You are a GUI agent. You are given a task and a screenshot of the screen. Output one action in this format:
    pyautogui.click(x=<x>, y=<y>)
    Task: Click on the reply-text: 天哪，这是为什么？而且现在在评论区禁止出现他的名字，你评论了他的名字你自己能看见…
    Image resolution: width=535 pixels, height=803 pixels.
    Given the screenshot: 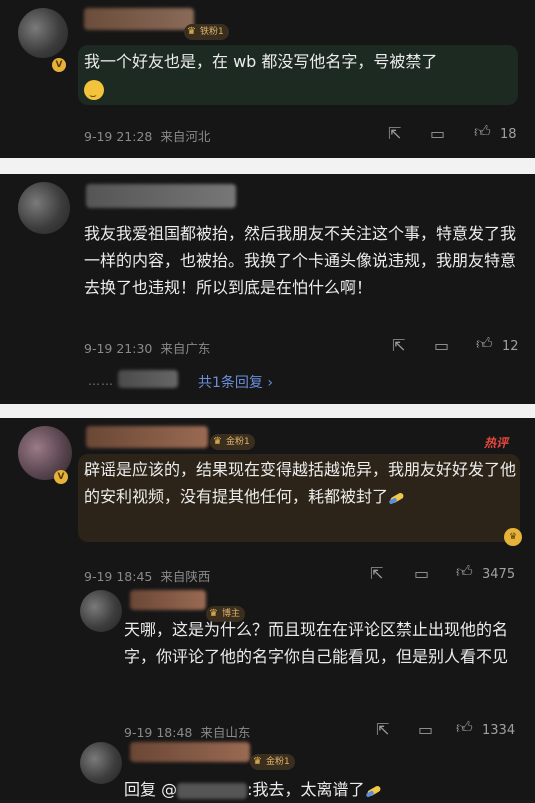 What is the action you would take?
    pyautogui.click(x=316, y=643)
    